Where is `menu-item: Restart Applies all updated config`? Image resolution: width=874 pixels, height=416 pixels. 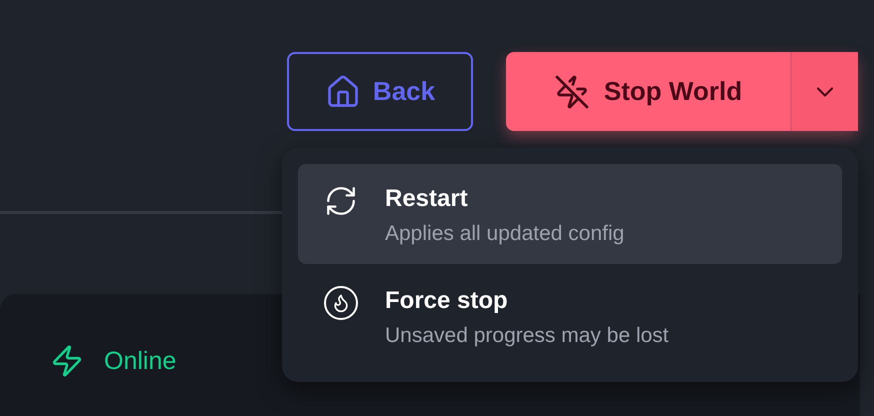
menu-item: Restart Applies all updated config is located at coordinates (570, 214).